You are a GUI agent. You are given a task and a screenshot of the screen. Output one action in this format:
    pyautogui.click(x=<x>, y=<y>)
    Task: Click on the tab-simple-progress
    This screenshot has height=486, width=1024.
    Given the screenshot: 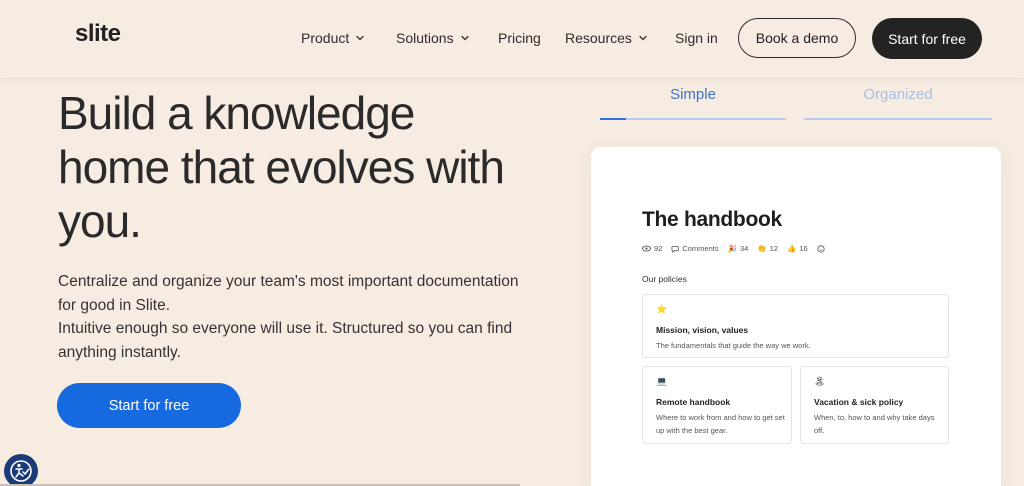 What is the action you would take?
    pyautogui.click(x=613, y=119)
    